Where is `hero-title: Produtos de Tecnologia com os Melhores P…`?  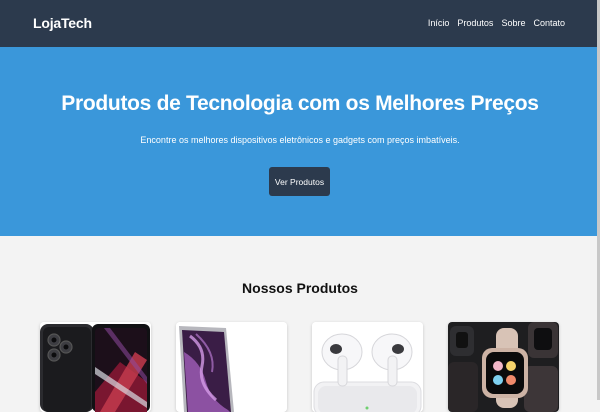
hero-title: Produtos de Tecnologia com os Melhores P… is located at coordinates (300, 103).